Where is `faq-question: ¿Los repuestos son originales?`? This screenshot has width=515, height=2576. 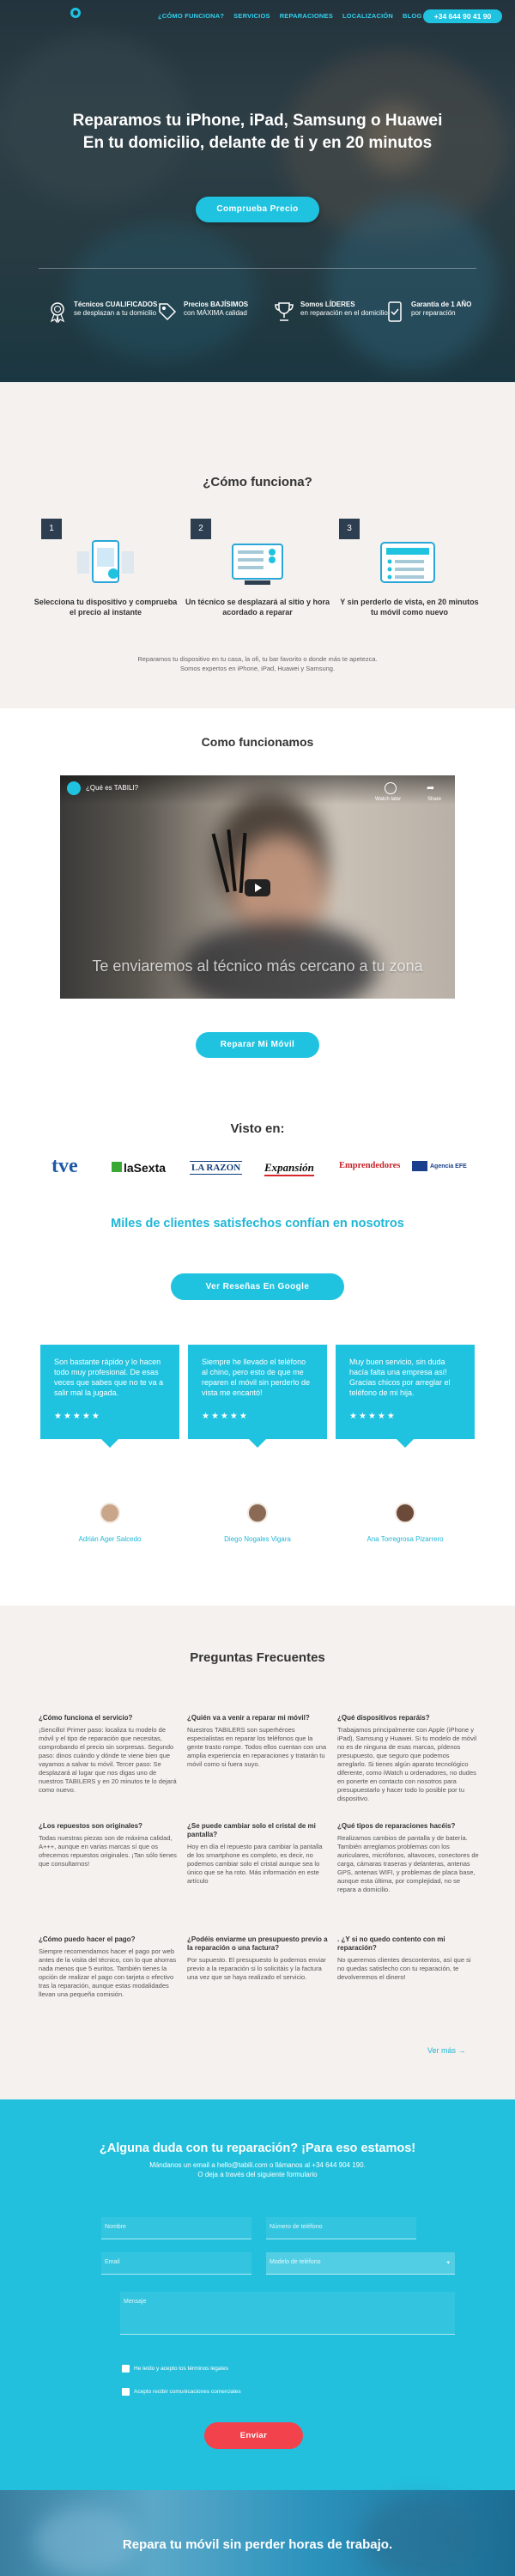
faq-question: ¿Los repuestos son originales? is located at coordinates (90, 1826).